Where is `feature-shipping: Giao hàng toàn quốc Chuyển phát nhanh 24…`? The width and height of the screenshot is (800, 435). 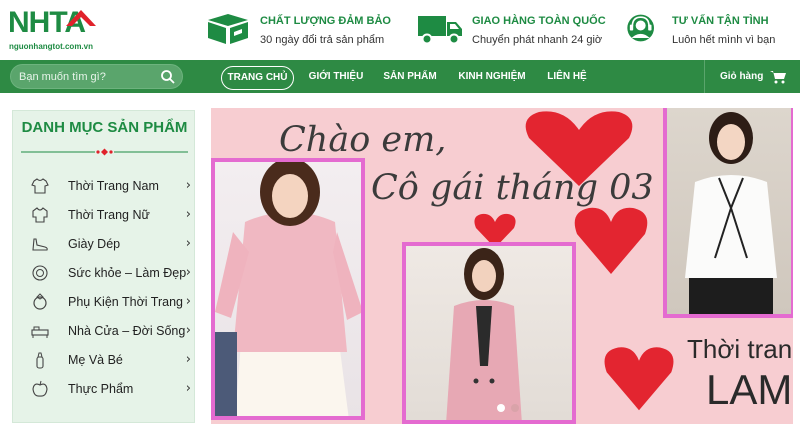
feature-shipping: Giao hàng toàn quốc Chuyển phát nhanh 24… is located at coordinates (511, 30).